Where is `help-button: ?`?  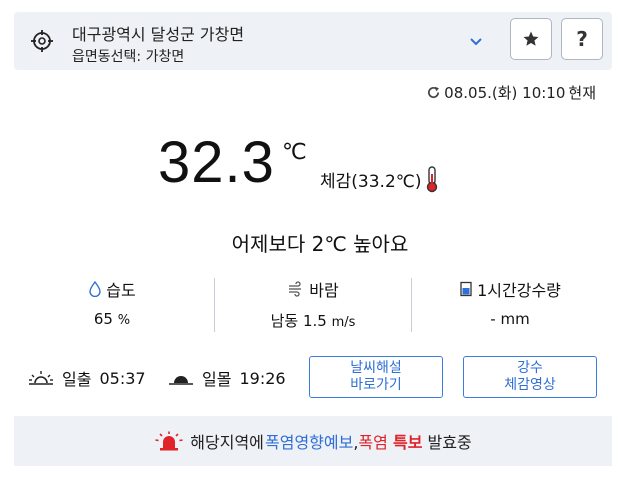 help-button: ? is located at coordinates (582, 39).